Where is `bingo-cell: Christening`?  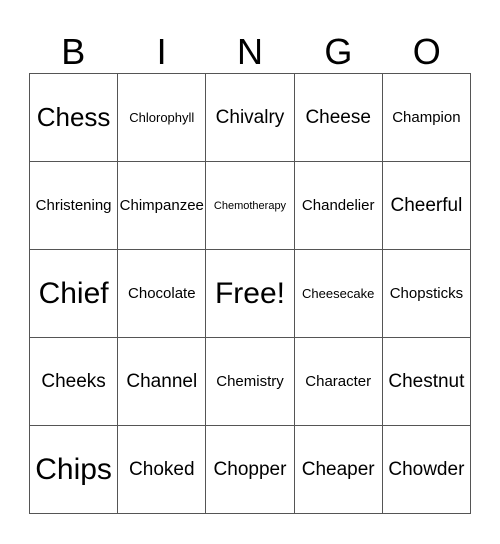 bingo-cell: Christening is located at coordinates (74, 206).